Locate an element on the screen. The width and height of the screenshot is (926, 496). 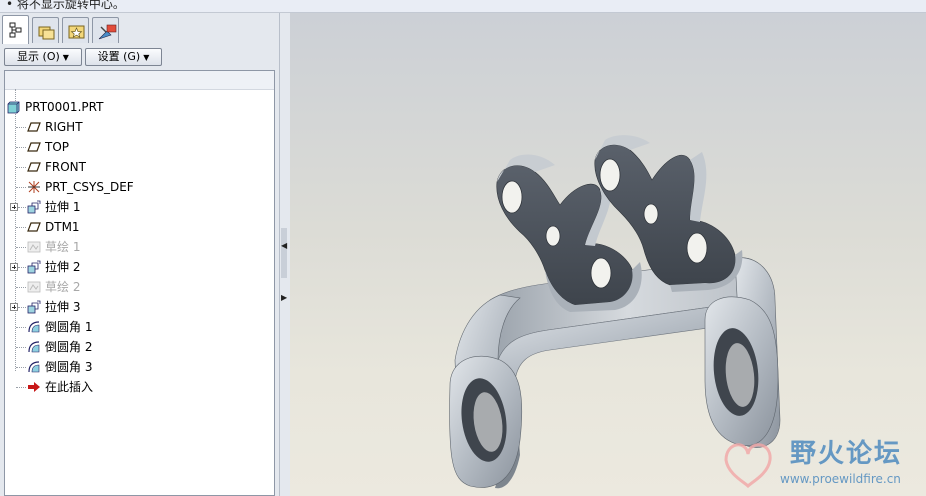
tree-node: 在此插入 is located at coordinates (139, 387).